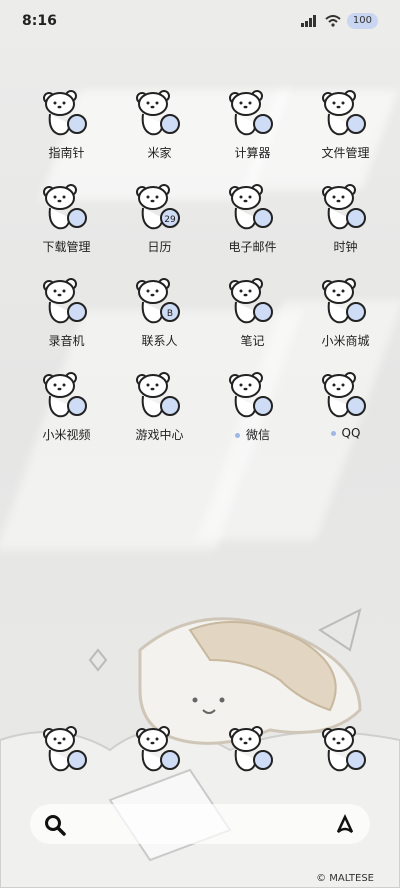 This screenshot has width=400, height=888. I want to click on status-bar: 8:16 100, so click(200, 21).